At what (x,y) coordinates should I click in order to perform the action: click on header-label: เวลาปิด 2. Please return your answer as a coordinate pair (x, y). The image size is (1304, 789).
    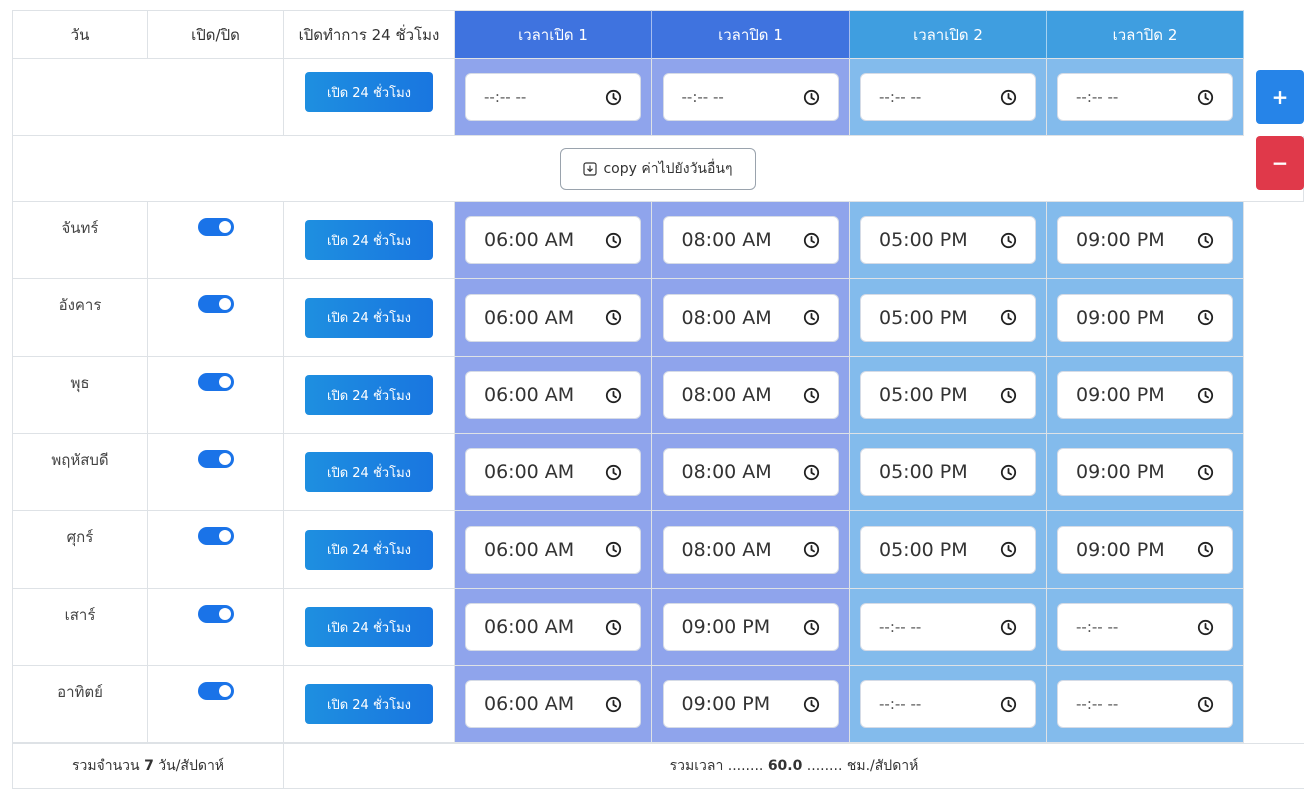
    Looking at the image, I should click on (1145, 34).